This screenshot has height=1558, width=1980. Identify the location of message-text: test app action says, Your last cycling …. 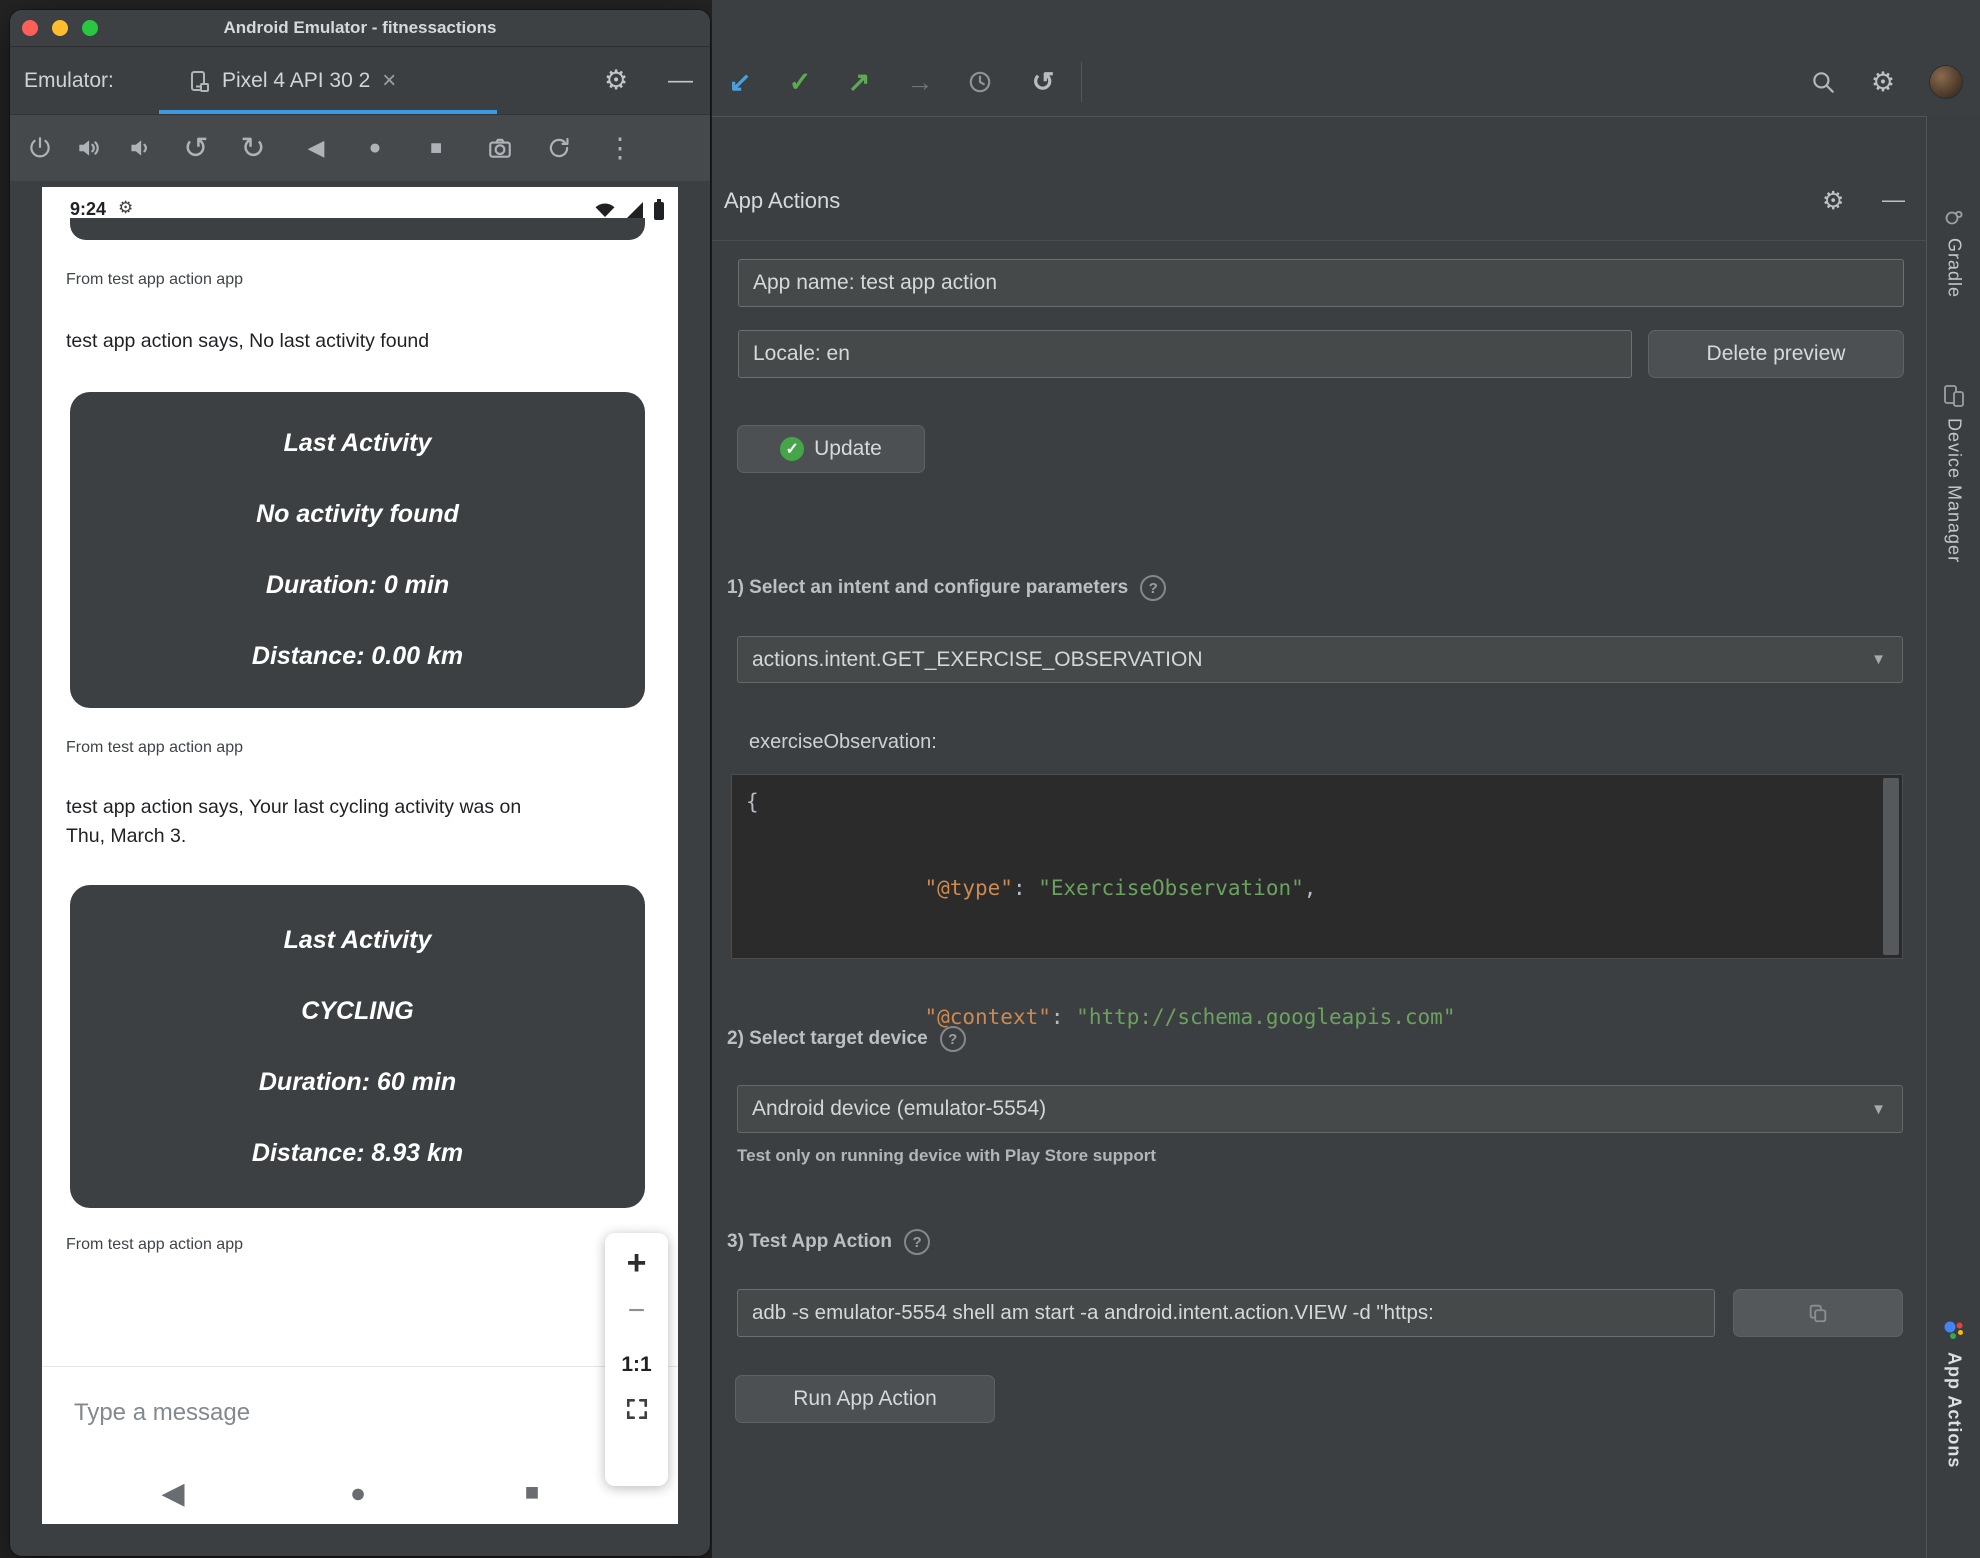
(294, 821).